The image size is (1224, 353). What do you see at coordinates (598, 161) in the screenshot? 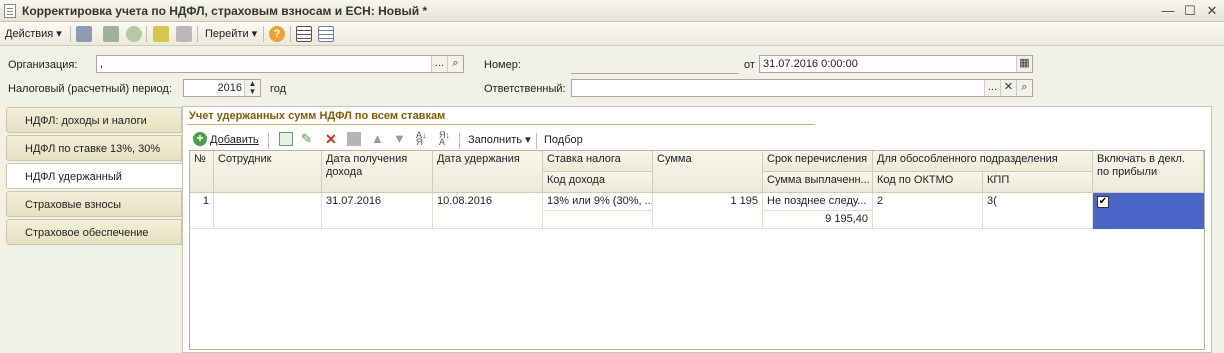
I see `column-header-tax-rate: Ставка налога` at bounding box center [598, 161].